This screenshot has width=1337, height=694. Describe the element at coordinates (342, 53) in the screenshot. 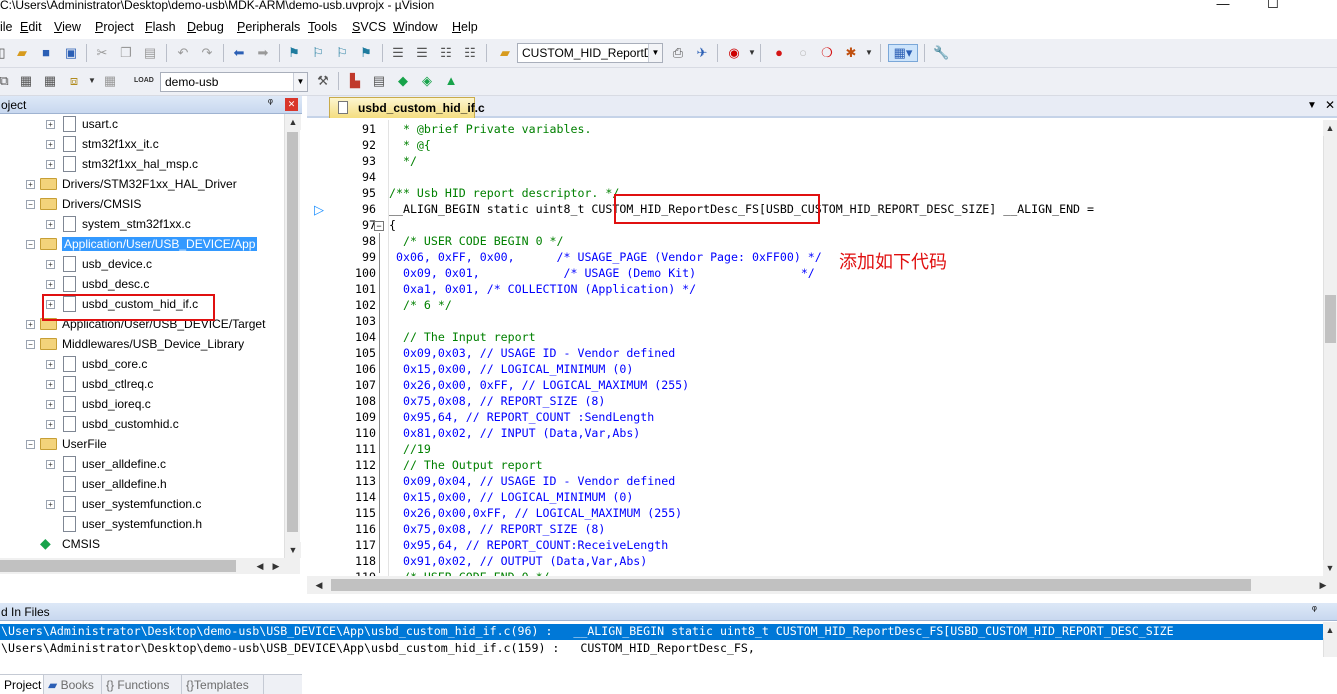

I see `next-bookmark-icon: ⚐` at that location.